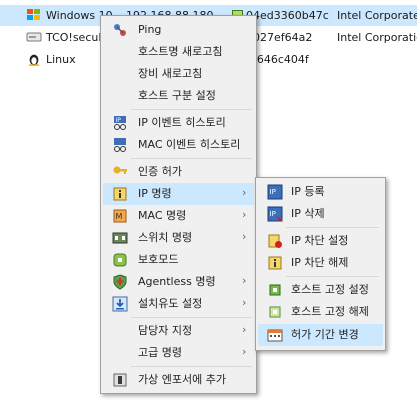  I want to click on install-icon, so click(120, 304).